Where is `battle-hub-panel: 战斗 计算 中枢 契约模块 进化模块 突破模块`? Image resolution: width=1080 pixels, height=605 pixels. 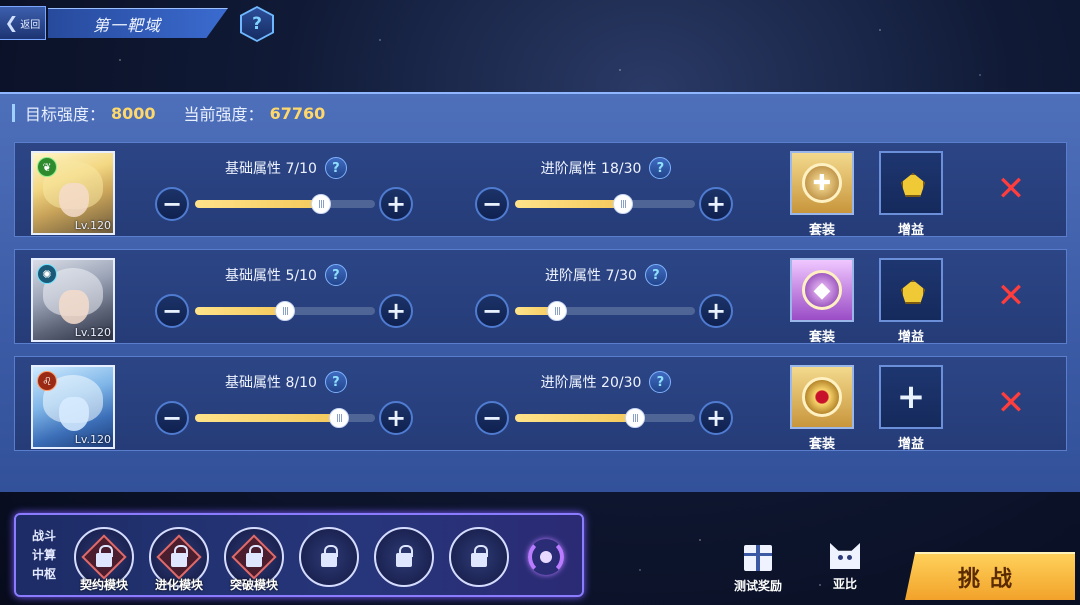 battle-hub-panel: 战斗 计算 中枢 契约模块 进化模块 突破模块 is located at coordinates (299, 555).